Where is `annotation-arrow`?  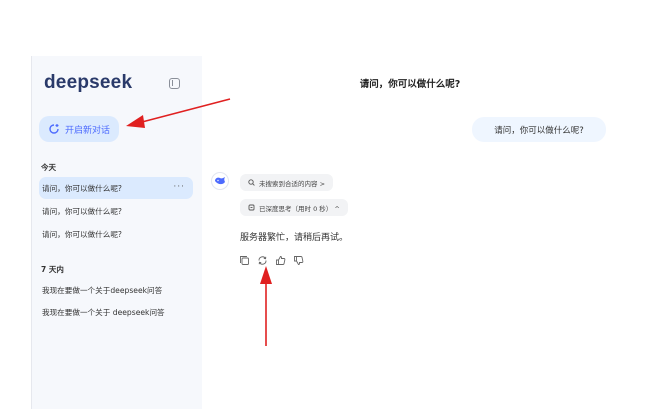 annotation-arrow is located at coordinates (266, 306).